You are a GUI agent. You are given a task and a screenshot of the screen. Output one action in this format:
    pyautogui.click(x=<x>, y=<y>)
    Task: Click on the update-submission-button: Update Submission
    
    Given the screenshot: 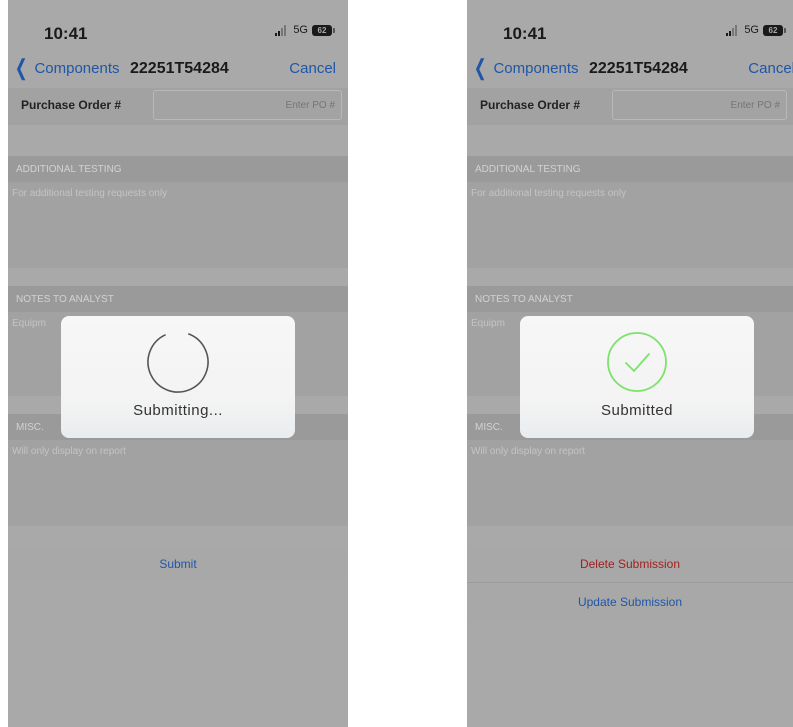 What is the action you would take?
    pyautogui.click(x=630, y=602)
    